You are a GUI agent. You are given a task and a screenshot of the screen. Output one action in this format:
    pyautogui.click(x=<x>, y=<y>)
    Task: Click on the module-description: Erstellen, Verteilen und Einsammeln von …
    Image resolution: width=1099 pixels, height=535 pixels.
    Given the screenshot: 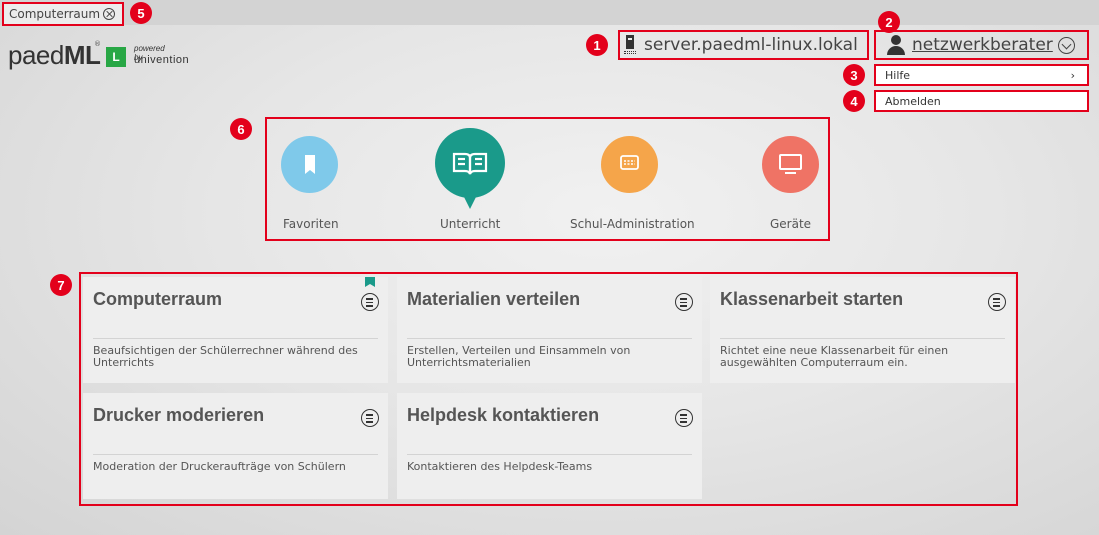 What is the action you would take?
    pyautogui.click(x=519, y=356)
    